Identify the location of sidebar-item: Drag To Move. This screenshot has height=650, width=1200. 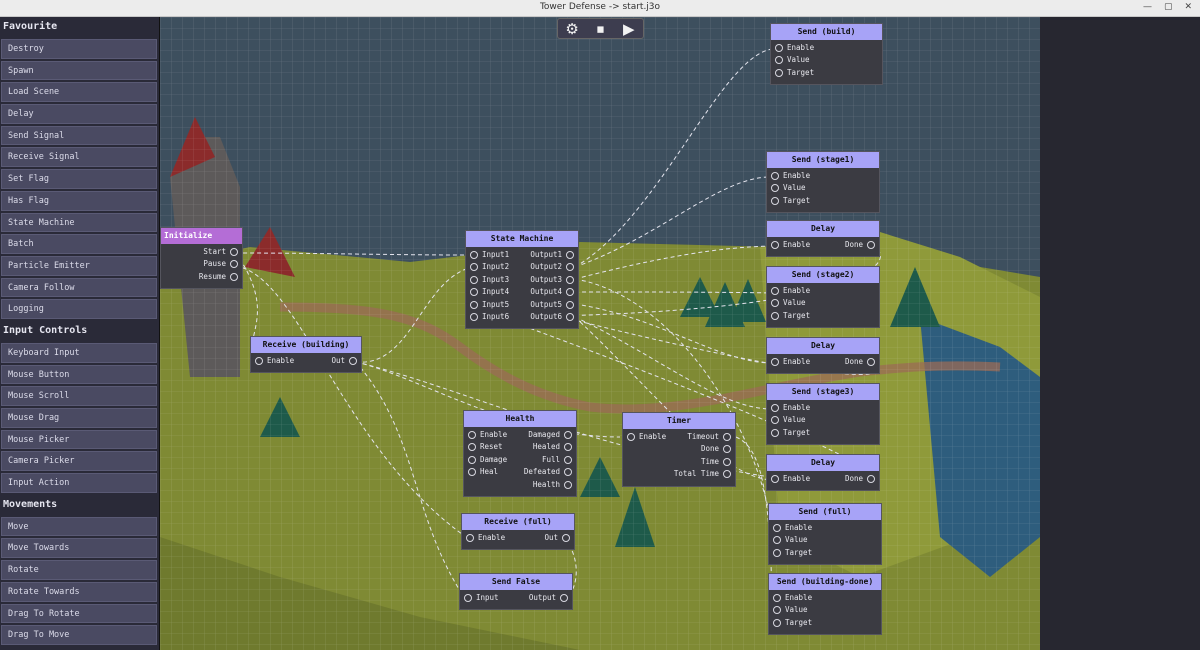
(79, 635).